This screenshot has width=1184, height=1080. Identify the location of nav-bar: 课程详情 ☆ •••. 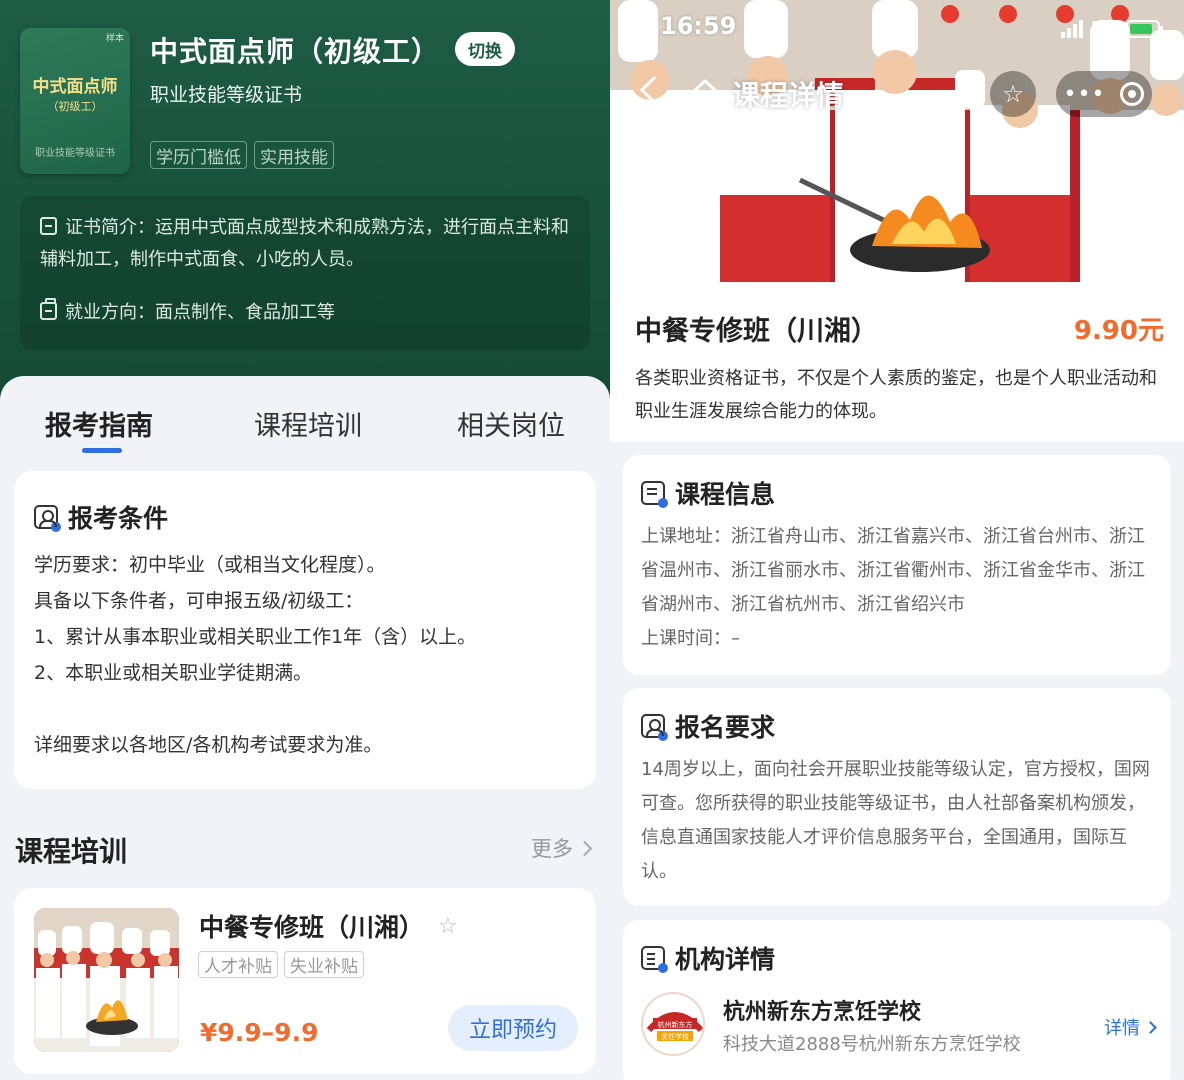
(897, 93).